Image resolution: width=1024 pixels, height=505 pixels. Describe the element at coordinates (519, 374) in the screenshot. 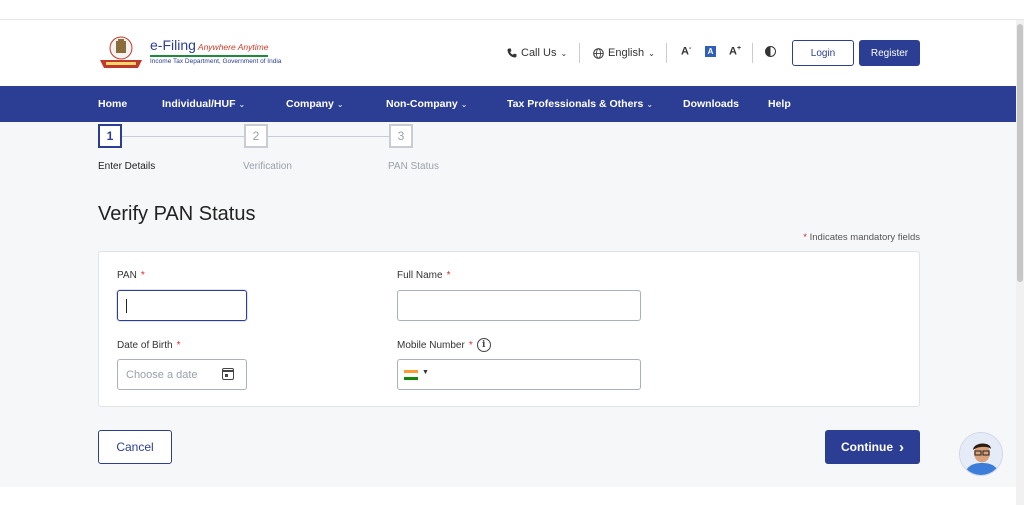

I see `mobile-number-input: ▼` at that location.